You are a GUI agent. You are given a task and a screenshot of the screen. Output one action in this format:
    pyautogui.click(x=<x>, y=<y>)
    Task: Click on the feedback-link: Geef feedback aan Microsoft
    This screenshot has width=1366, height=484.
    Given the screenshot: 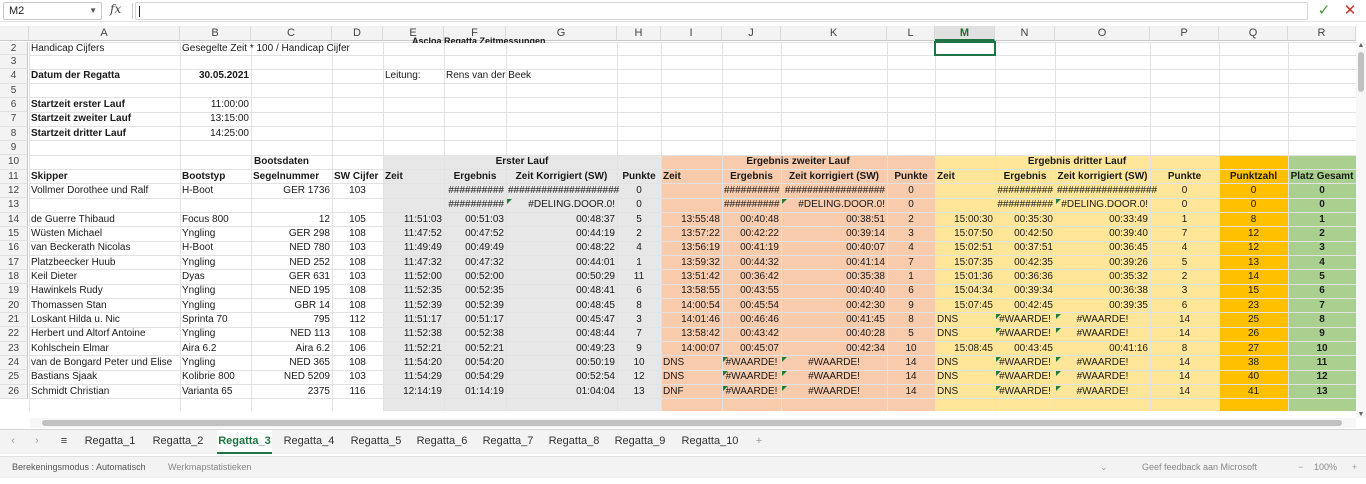 What is the action you would take?
    pyautogui.click(x=1199, y=467)
    